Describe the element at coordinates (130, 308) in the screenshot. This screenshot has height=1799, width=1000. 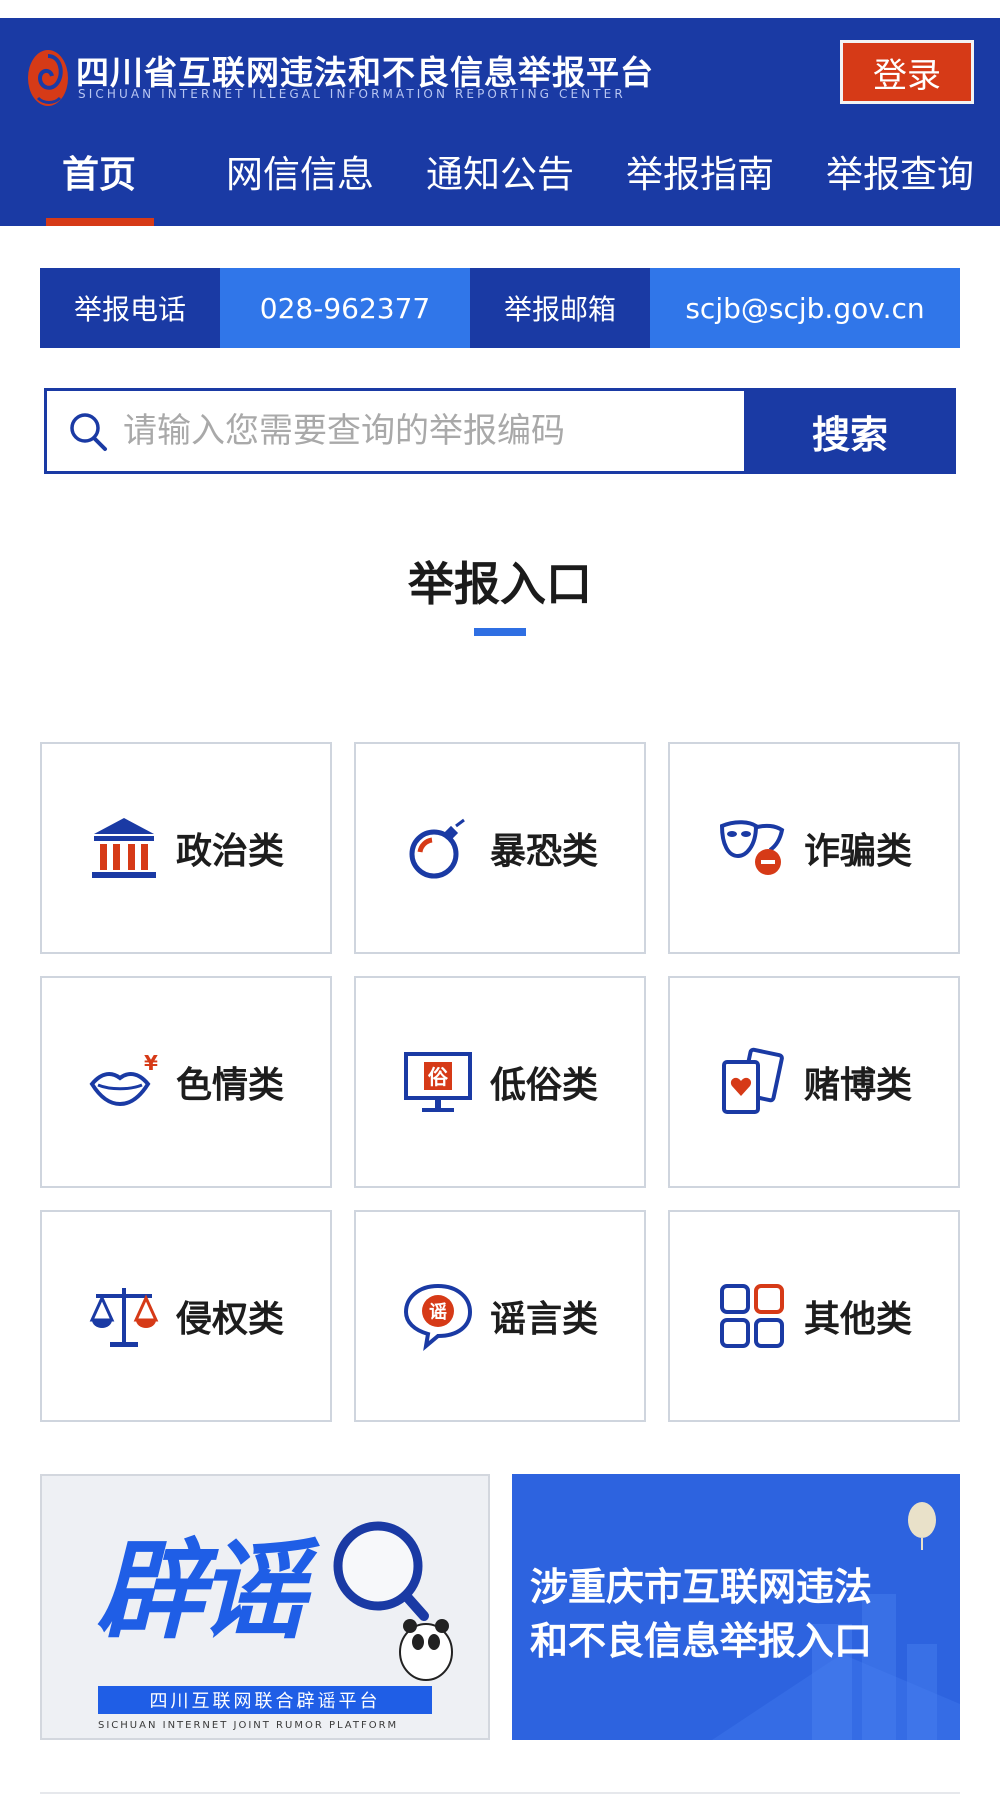
I see `phone-label: 举报电话` at that location.